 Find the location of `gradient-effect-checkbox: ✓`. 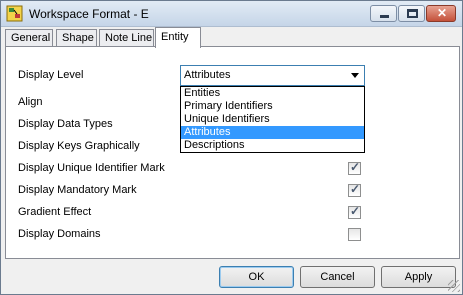

gradient-effect-checkbox: ✓ is located at coordinates (354, 211).